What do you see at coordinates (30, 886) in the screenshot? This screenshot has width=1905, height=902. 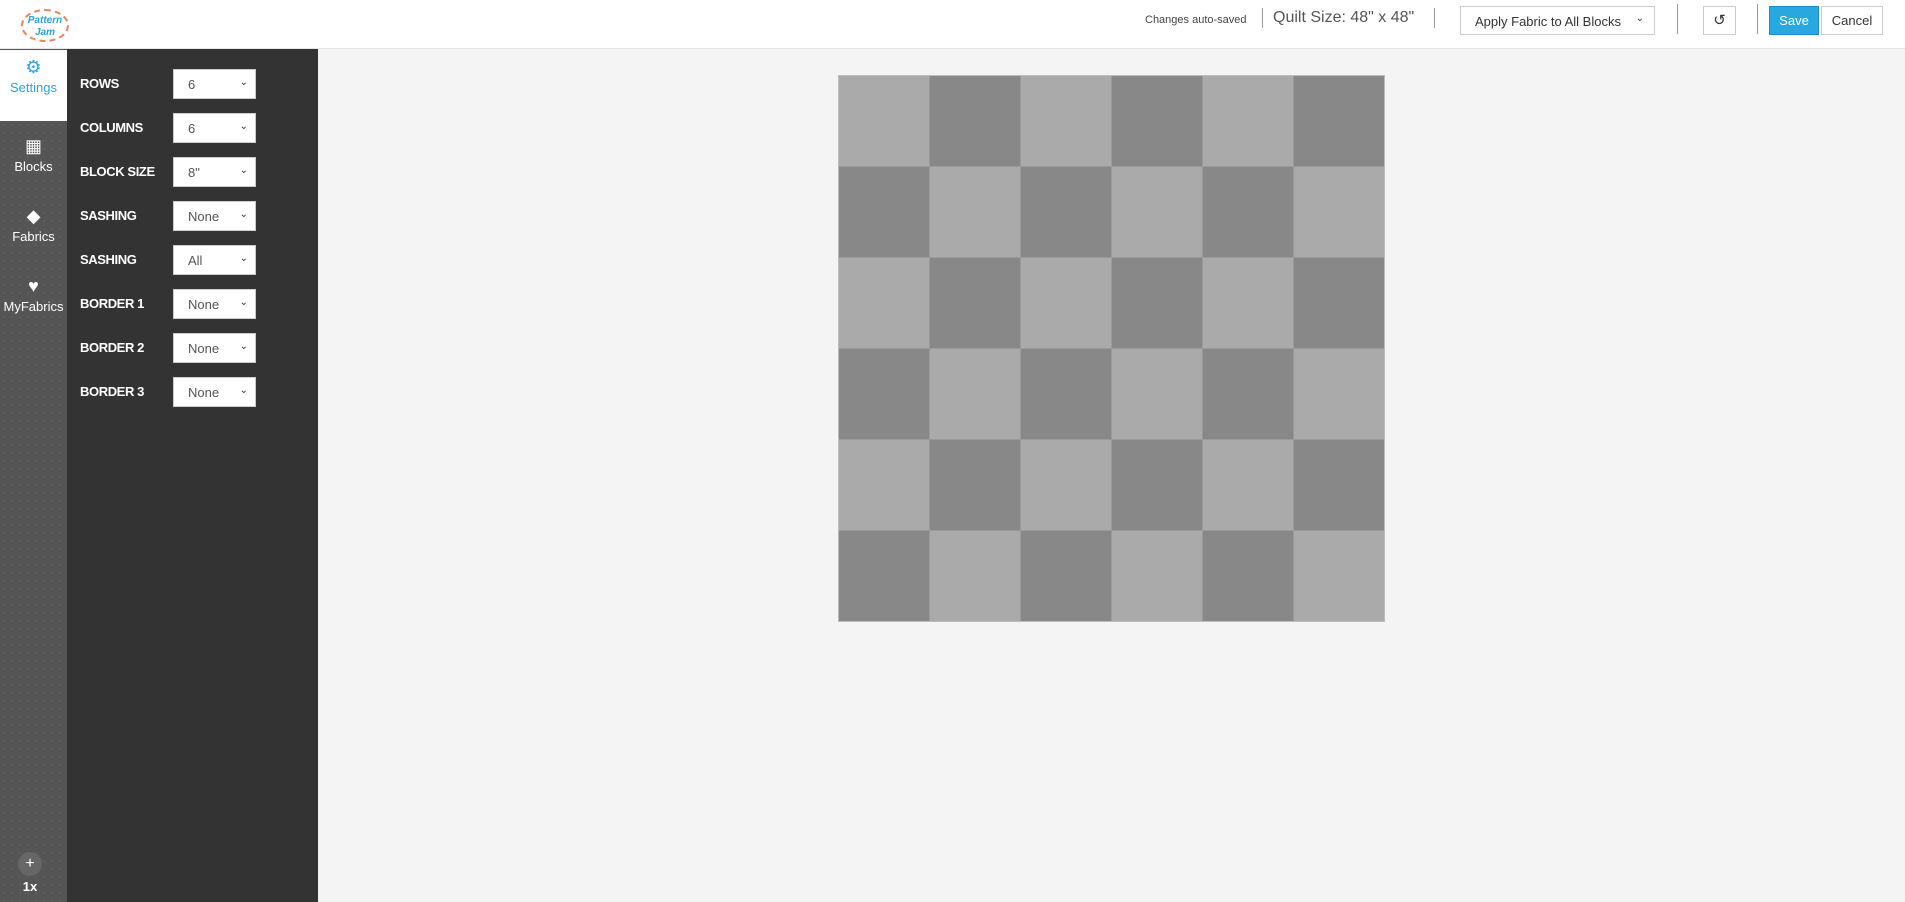 I see `zoom-level: 1x` at bounding box center [30, 886].